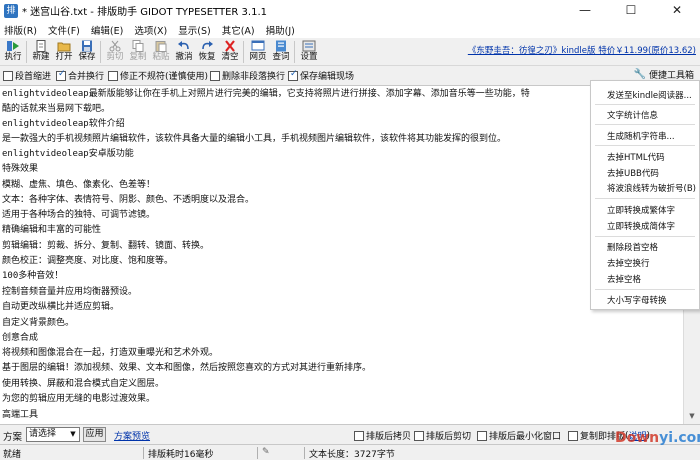 The height and width of the screenshot is (460, 700). Describe the element at coordinates (150, 30) in the screenshot. I see `menu-options: 选项(X)` at that location.